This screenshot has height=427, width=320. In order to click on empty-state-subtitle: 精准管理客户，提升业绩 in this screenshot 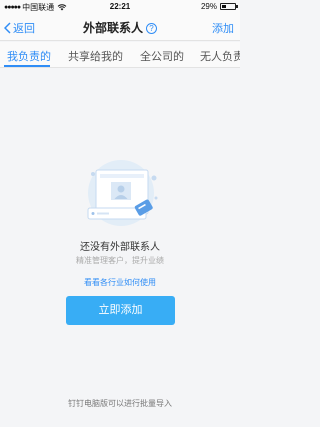, I will do `click(120, 260)`.